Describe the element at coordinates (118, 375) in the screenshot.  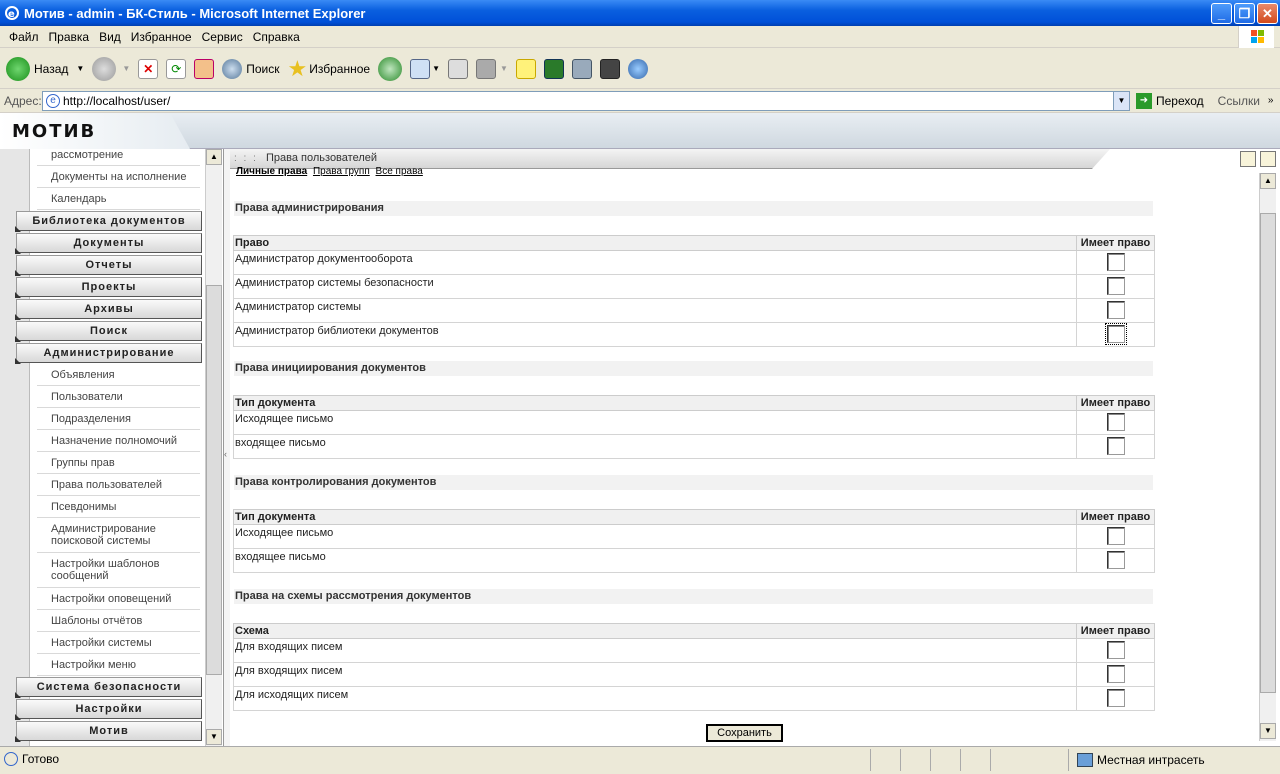
I see `sidebar-item: Объявления` at that location.